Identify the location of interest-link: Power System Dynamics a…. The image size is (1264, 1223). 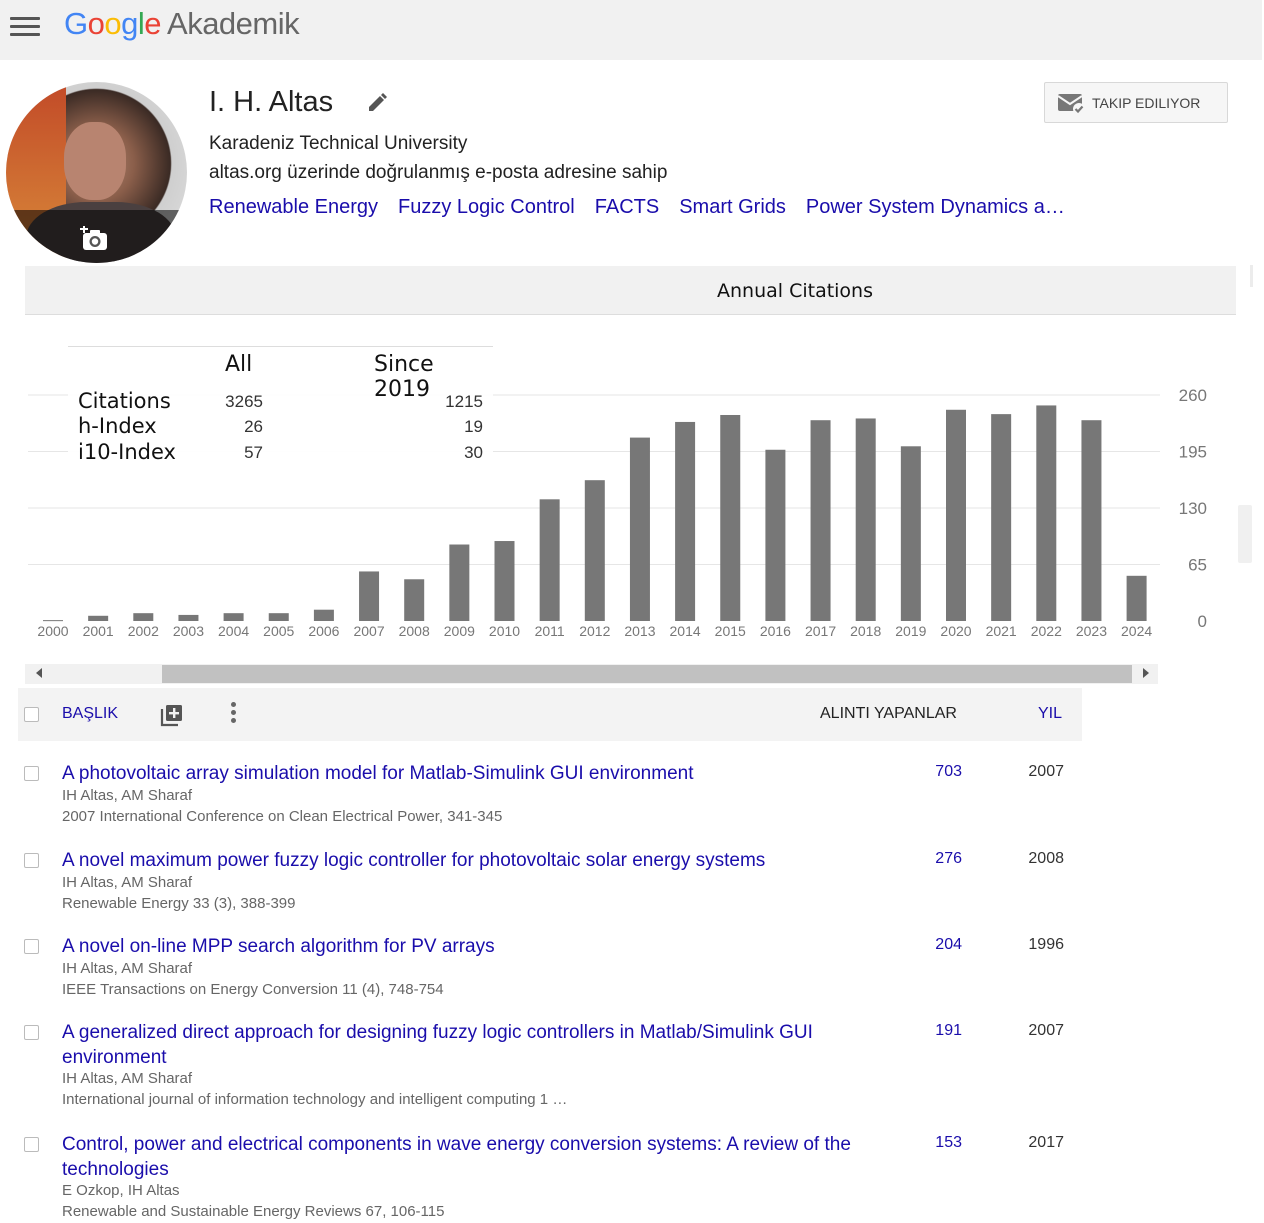
(935, 207).